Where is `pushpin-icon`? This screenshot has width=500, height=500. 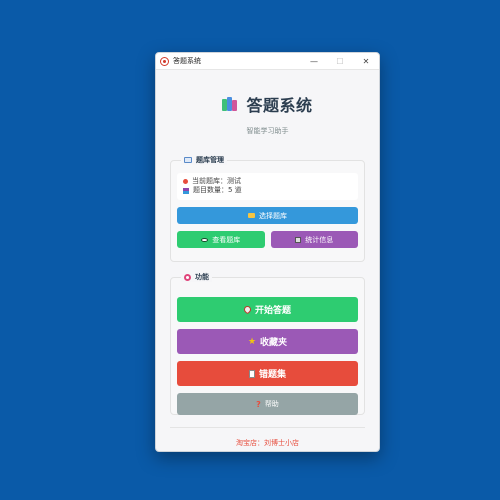 pushpin-icon is located at coordinates (185, 181).